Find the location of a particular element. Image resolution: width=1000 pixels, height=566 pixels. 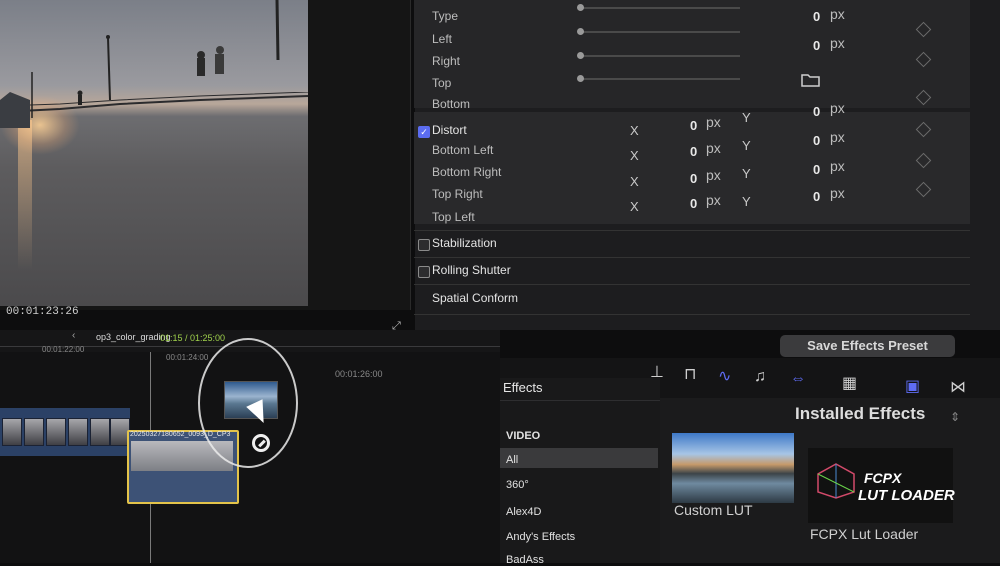

top-right-y-value: 0 is located at coordinates (816, 196).